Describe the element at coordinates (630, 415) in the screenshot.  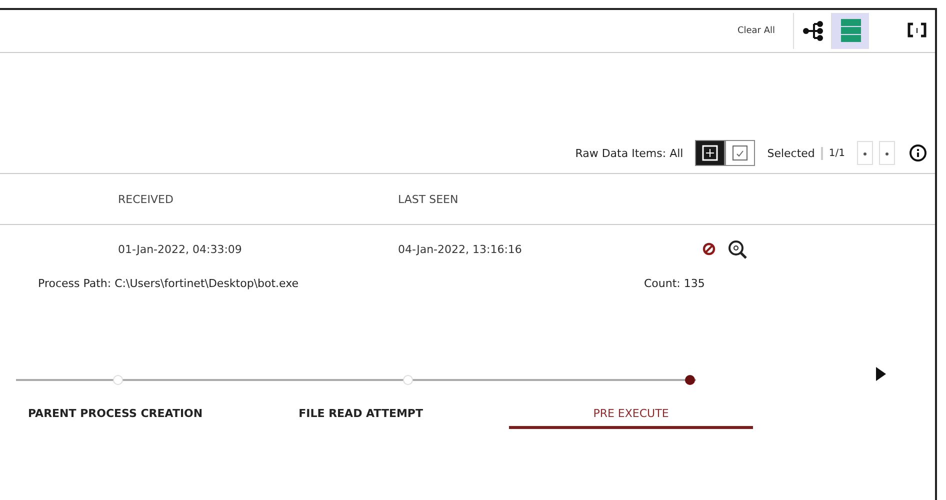
I see `timeline-step: PRE EXECUTE` at that location.